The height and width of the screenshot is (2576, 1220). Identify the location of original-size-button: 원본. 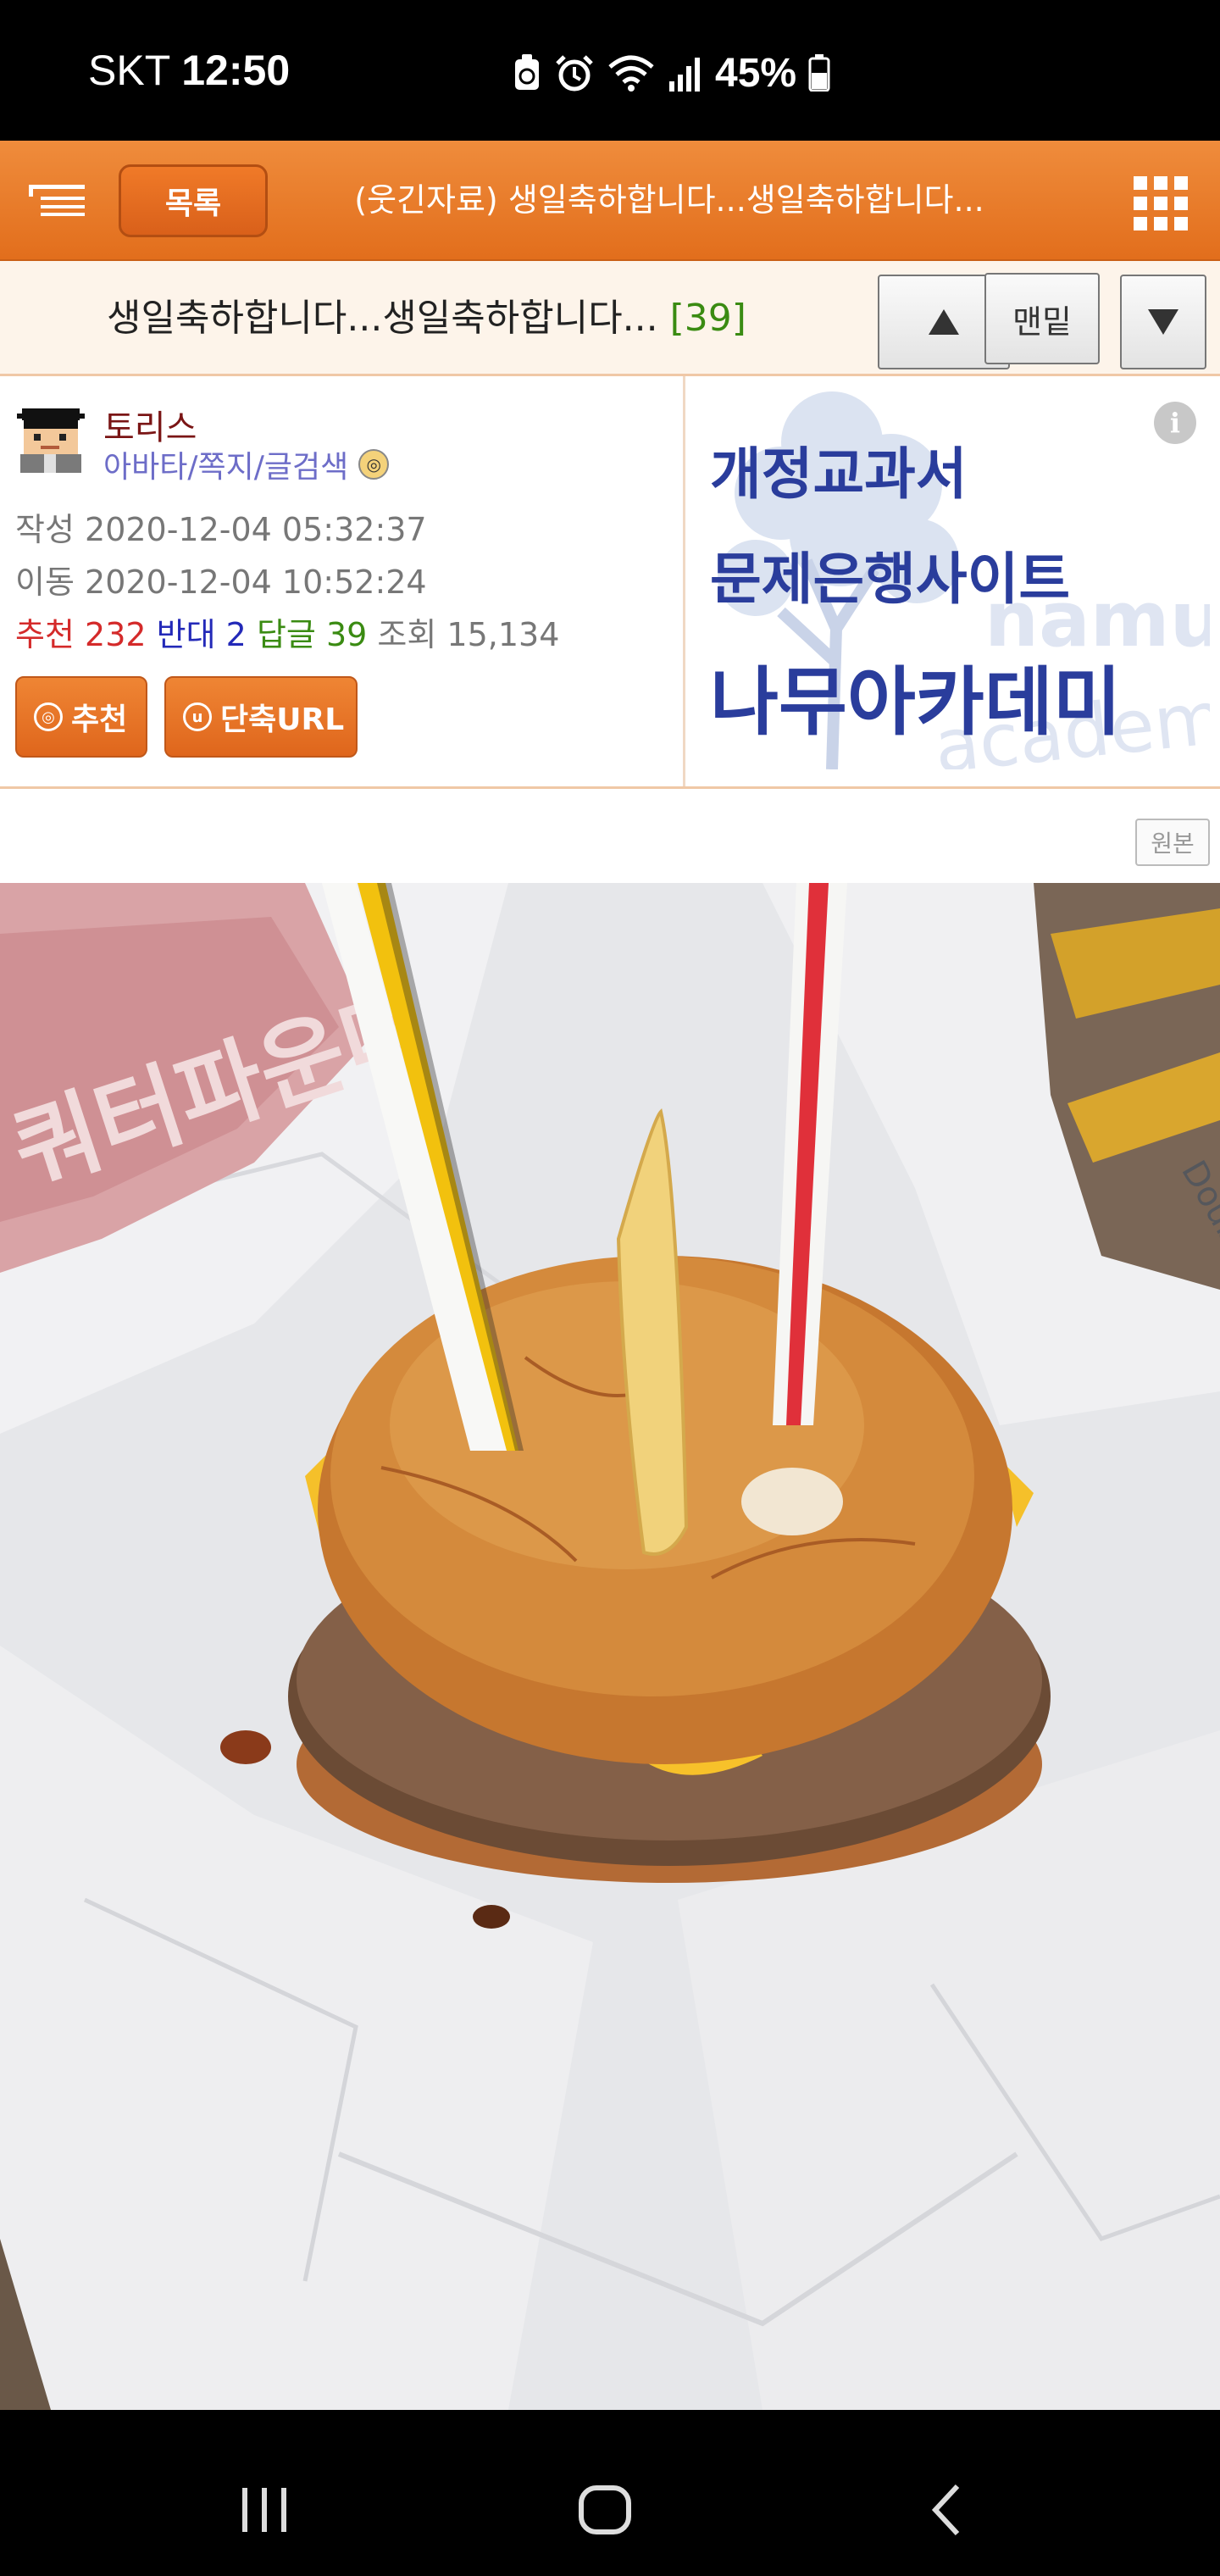
(1172, 842).